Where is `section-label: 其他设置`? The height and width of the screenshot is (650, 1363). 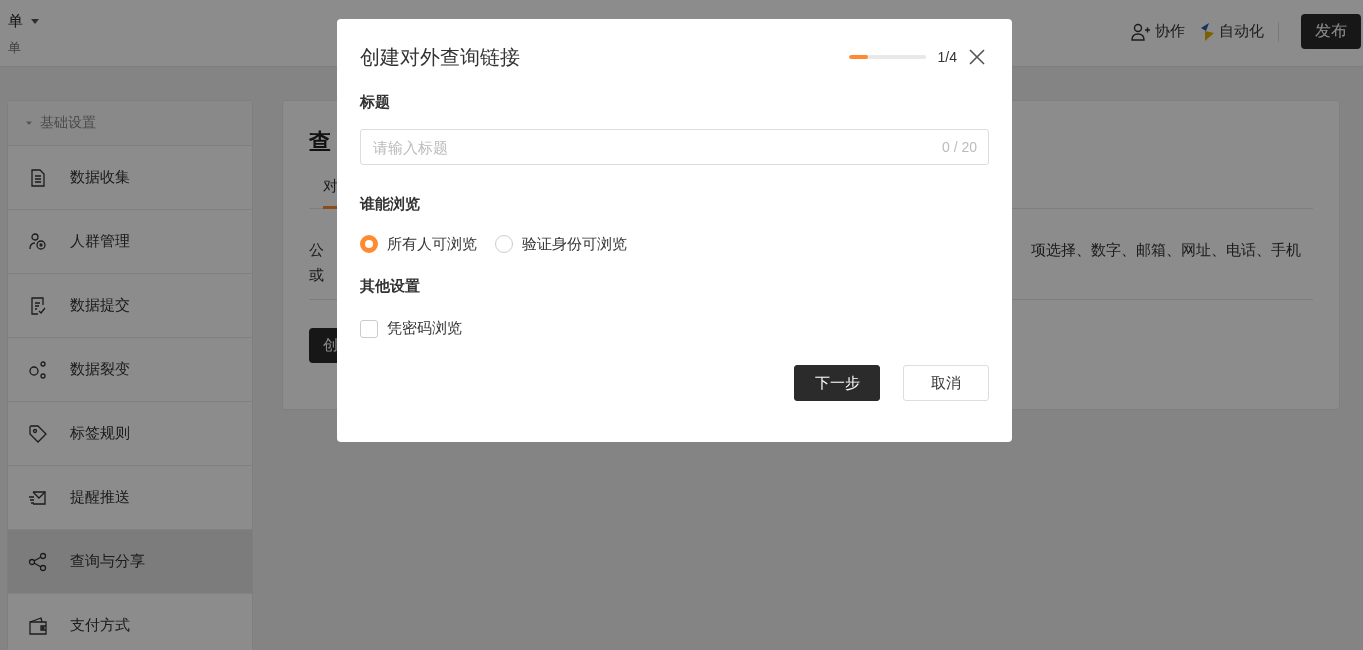 section-label: 其他设置 is located at coordinates (390, 286).